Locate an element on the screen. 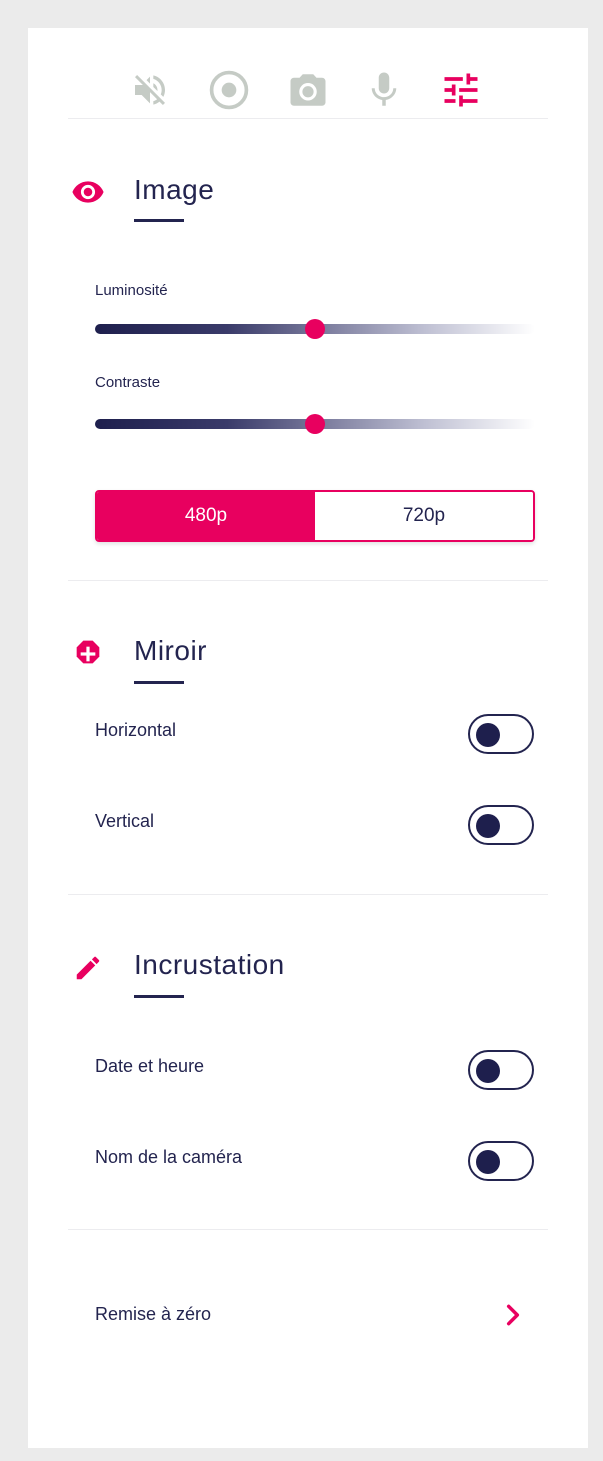 The width and height of the screenshot is (603, 1461). contrast-slider-thumb is located at coordinates (315, 424).